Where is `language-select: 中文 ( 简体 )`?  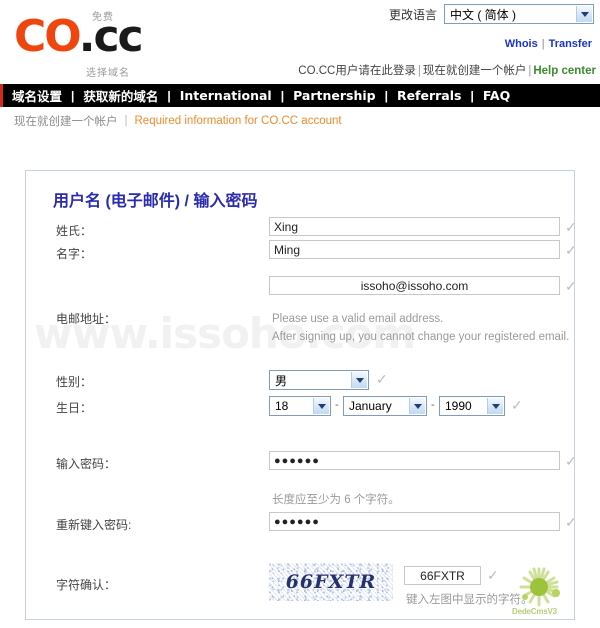
language-select: 中文 ( 简体 ) is located at coordinates (519, 14).